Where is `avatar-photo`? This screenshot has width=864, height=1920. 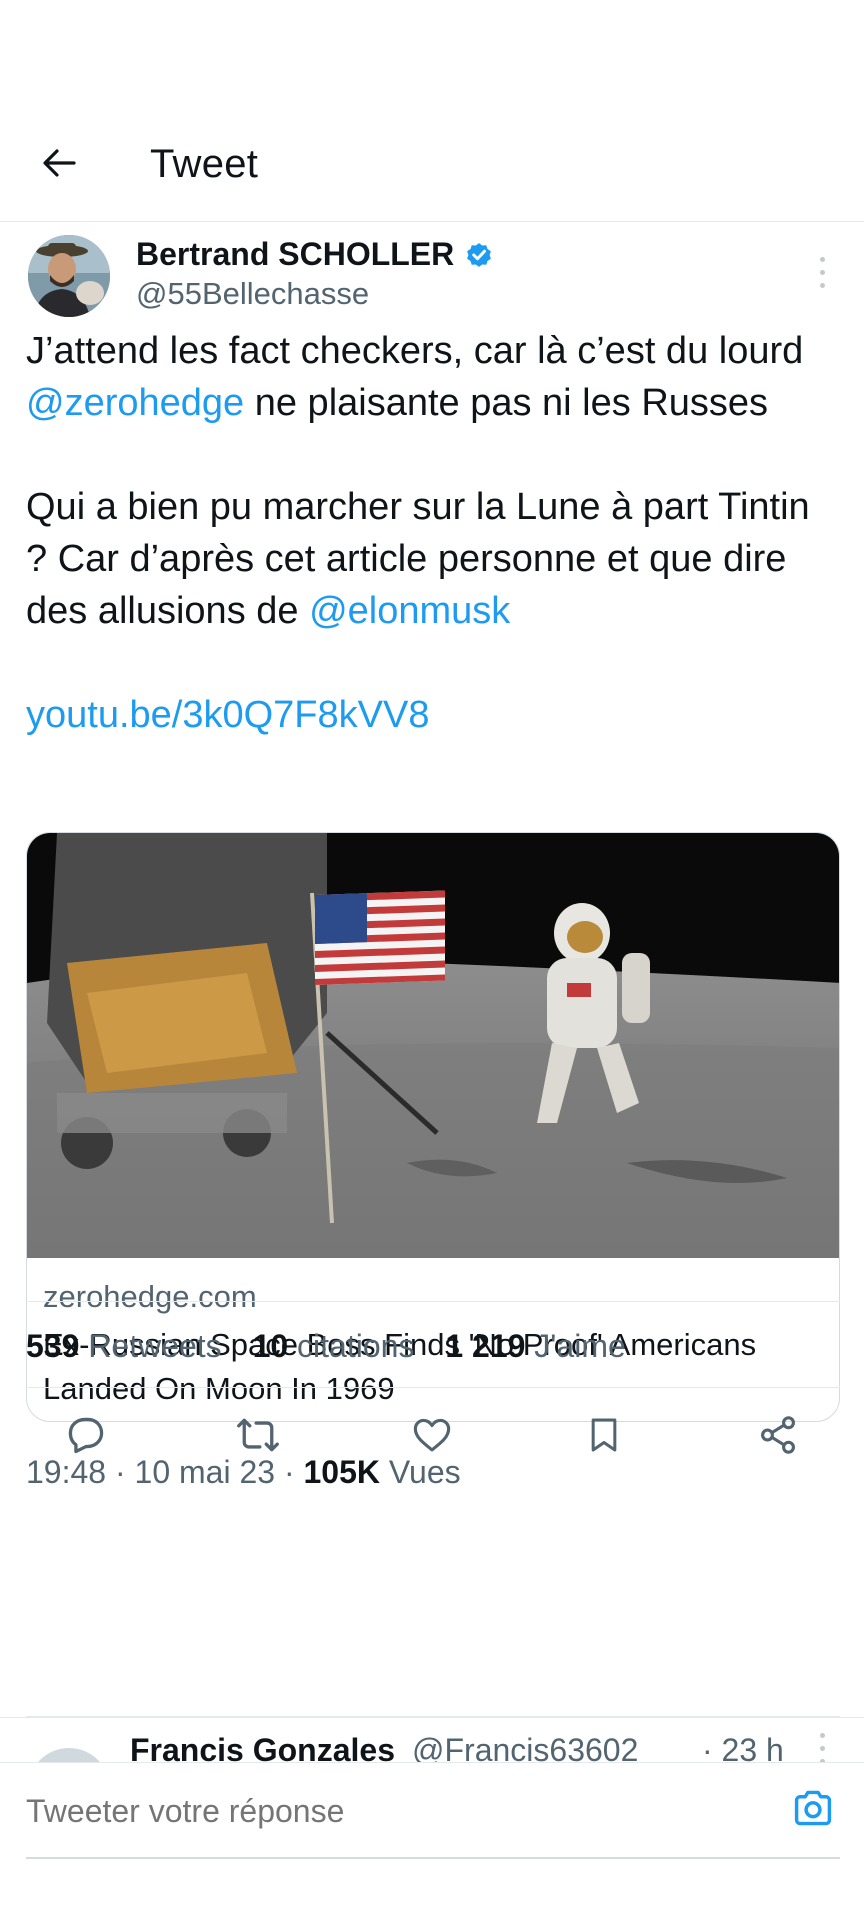
avatar-photo is located at coordinates (69, 276).